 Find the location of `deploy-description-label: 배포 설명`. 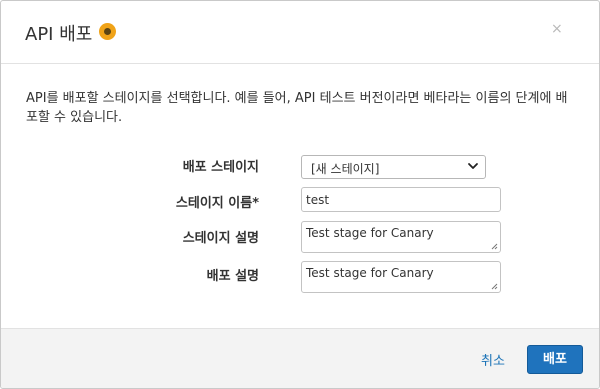

deploy-description-label: 배포 설명 is located at coordinates (232, 276).